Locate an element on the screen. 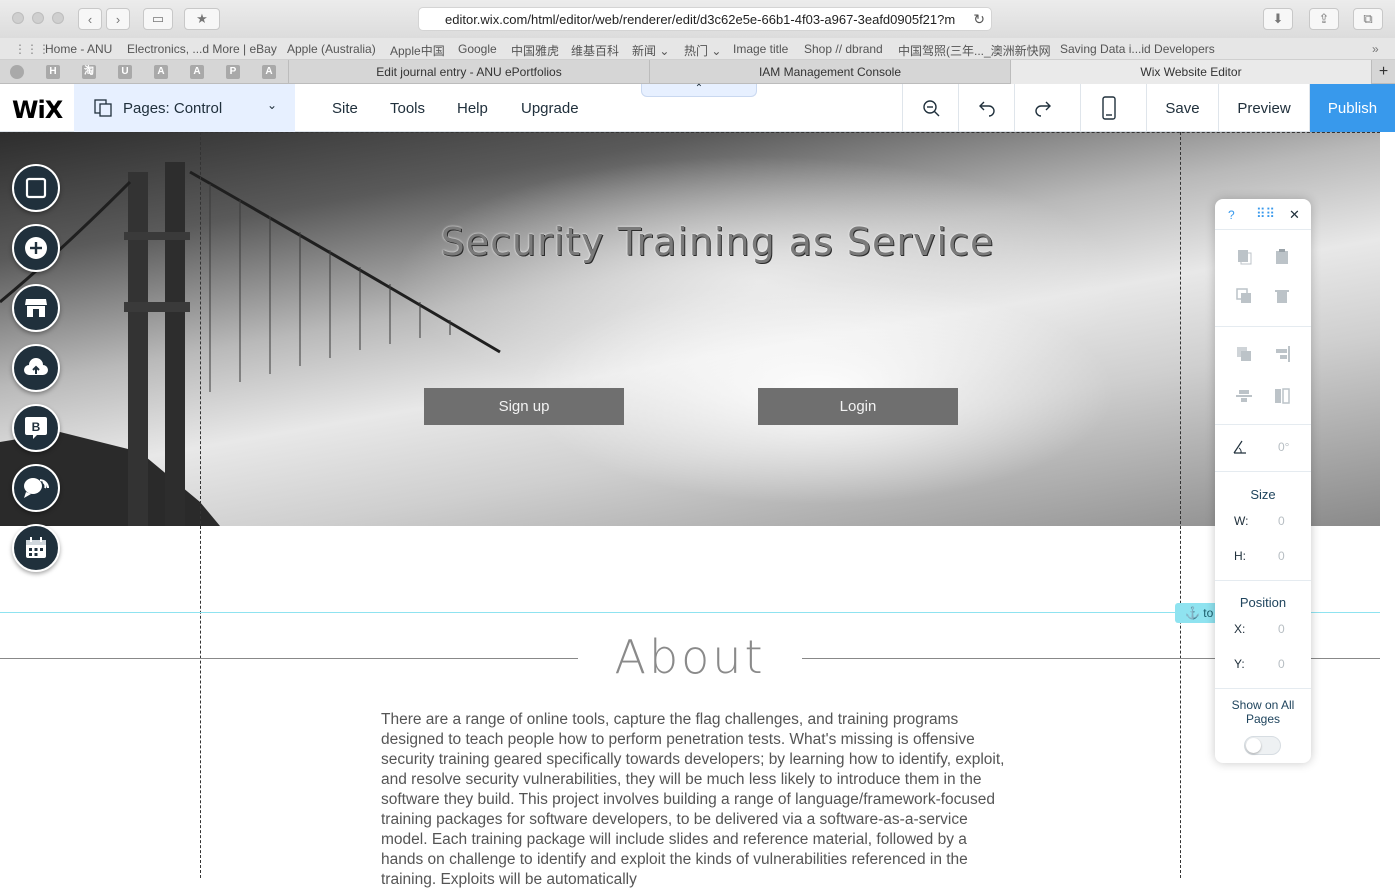 This screenshot has height=890, width=1395. share-button: ⇪ is located at coordinates (1324, 19).